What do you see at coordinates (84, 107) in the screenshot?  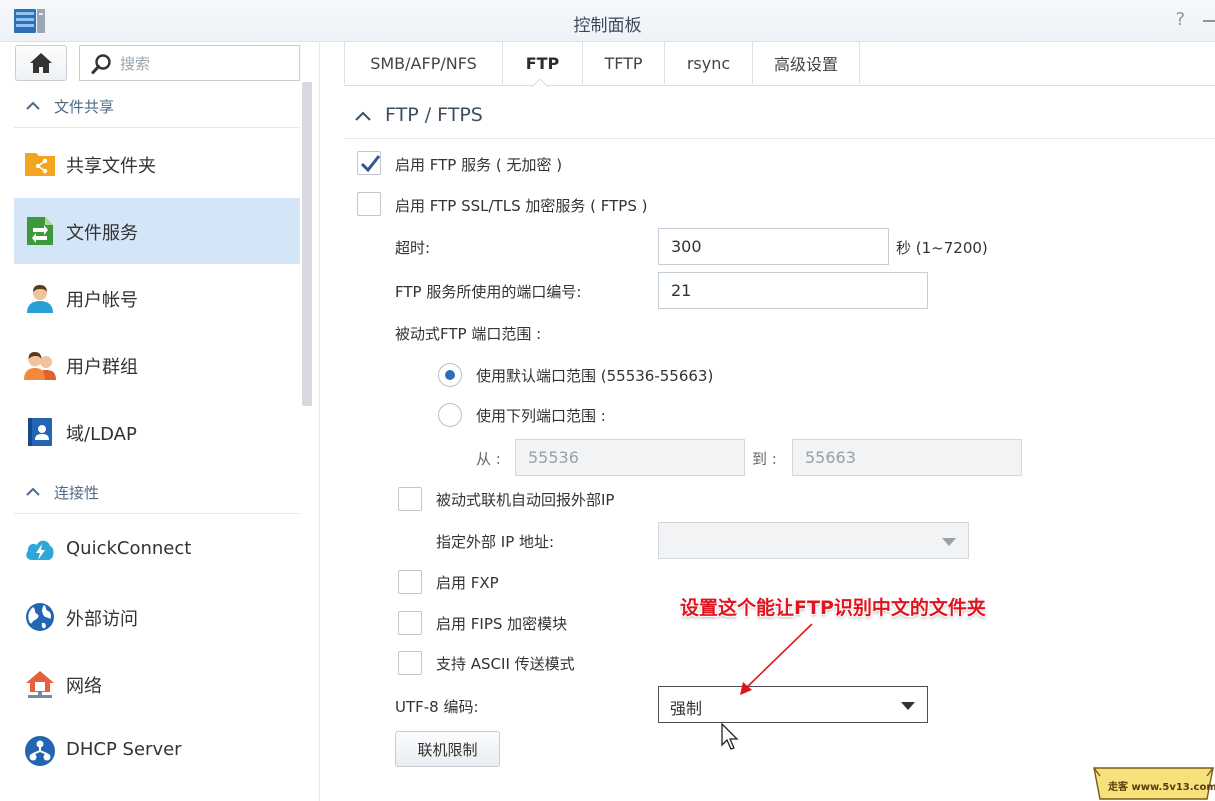 I see `section-label: 文件共享` at bounding box center [84, 107].